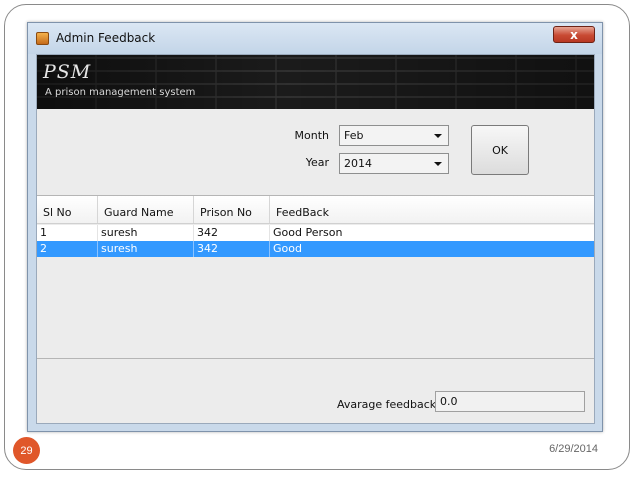 This screenshot has height=479, width=638. I want to click on ok-button: OK, so click(500, 150).